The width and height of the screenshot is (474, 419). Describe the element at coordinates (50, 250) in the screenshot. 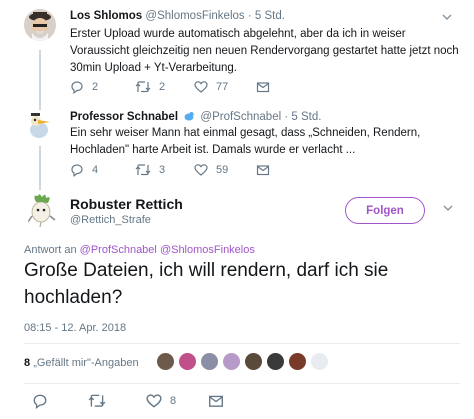

I see `reply-prefix: Antwort an` at that location.